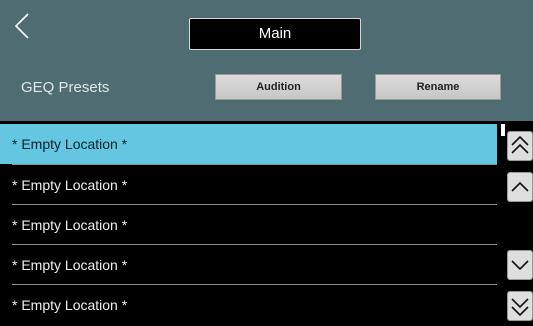 This screenshot has width=533, height=326. I want to click on section-label: GEQ Presets, so click(65, 87).